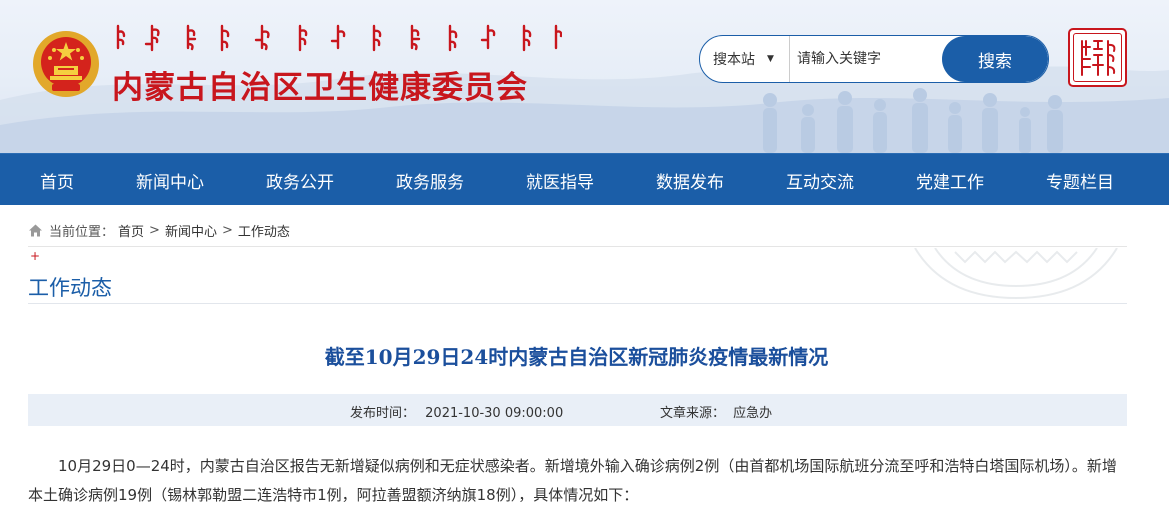 The width and height of the screenshot is (1169, 519). I want to click on breadcrumb-home-link: 首页, so click(131, 230).